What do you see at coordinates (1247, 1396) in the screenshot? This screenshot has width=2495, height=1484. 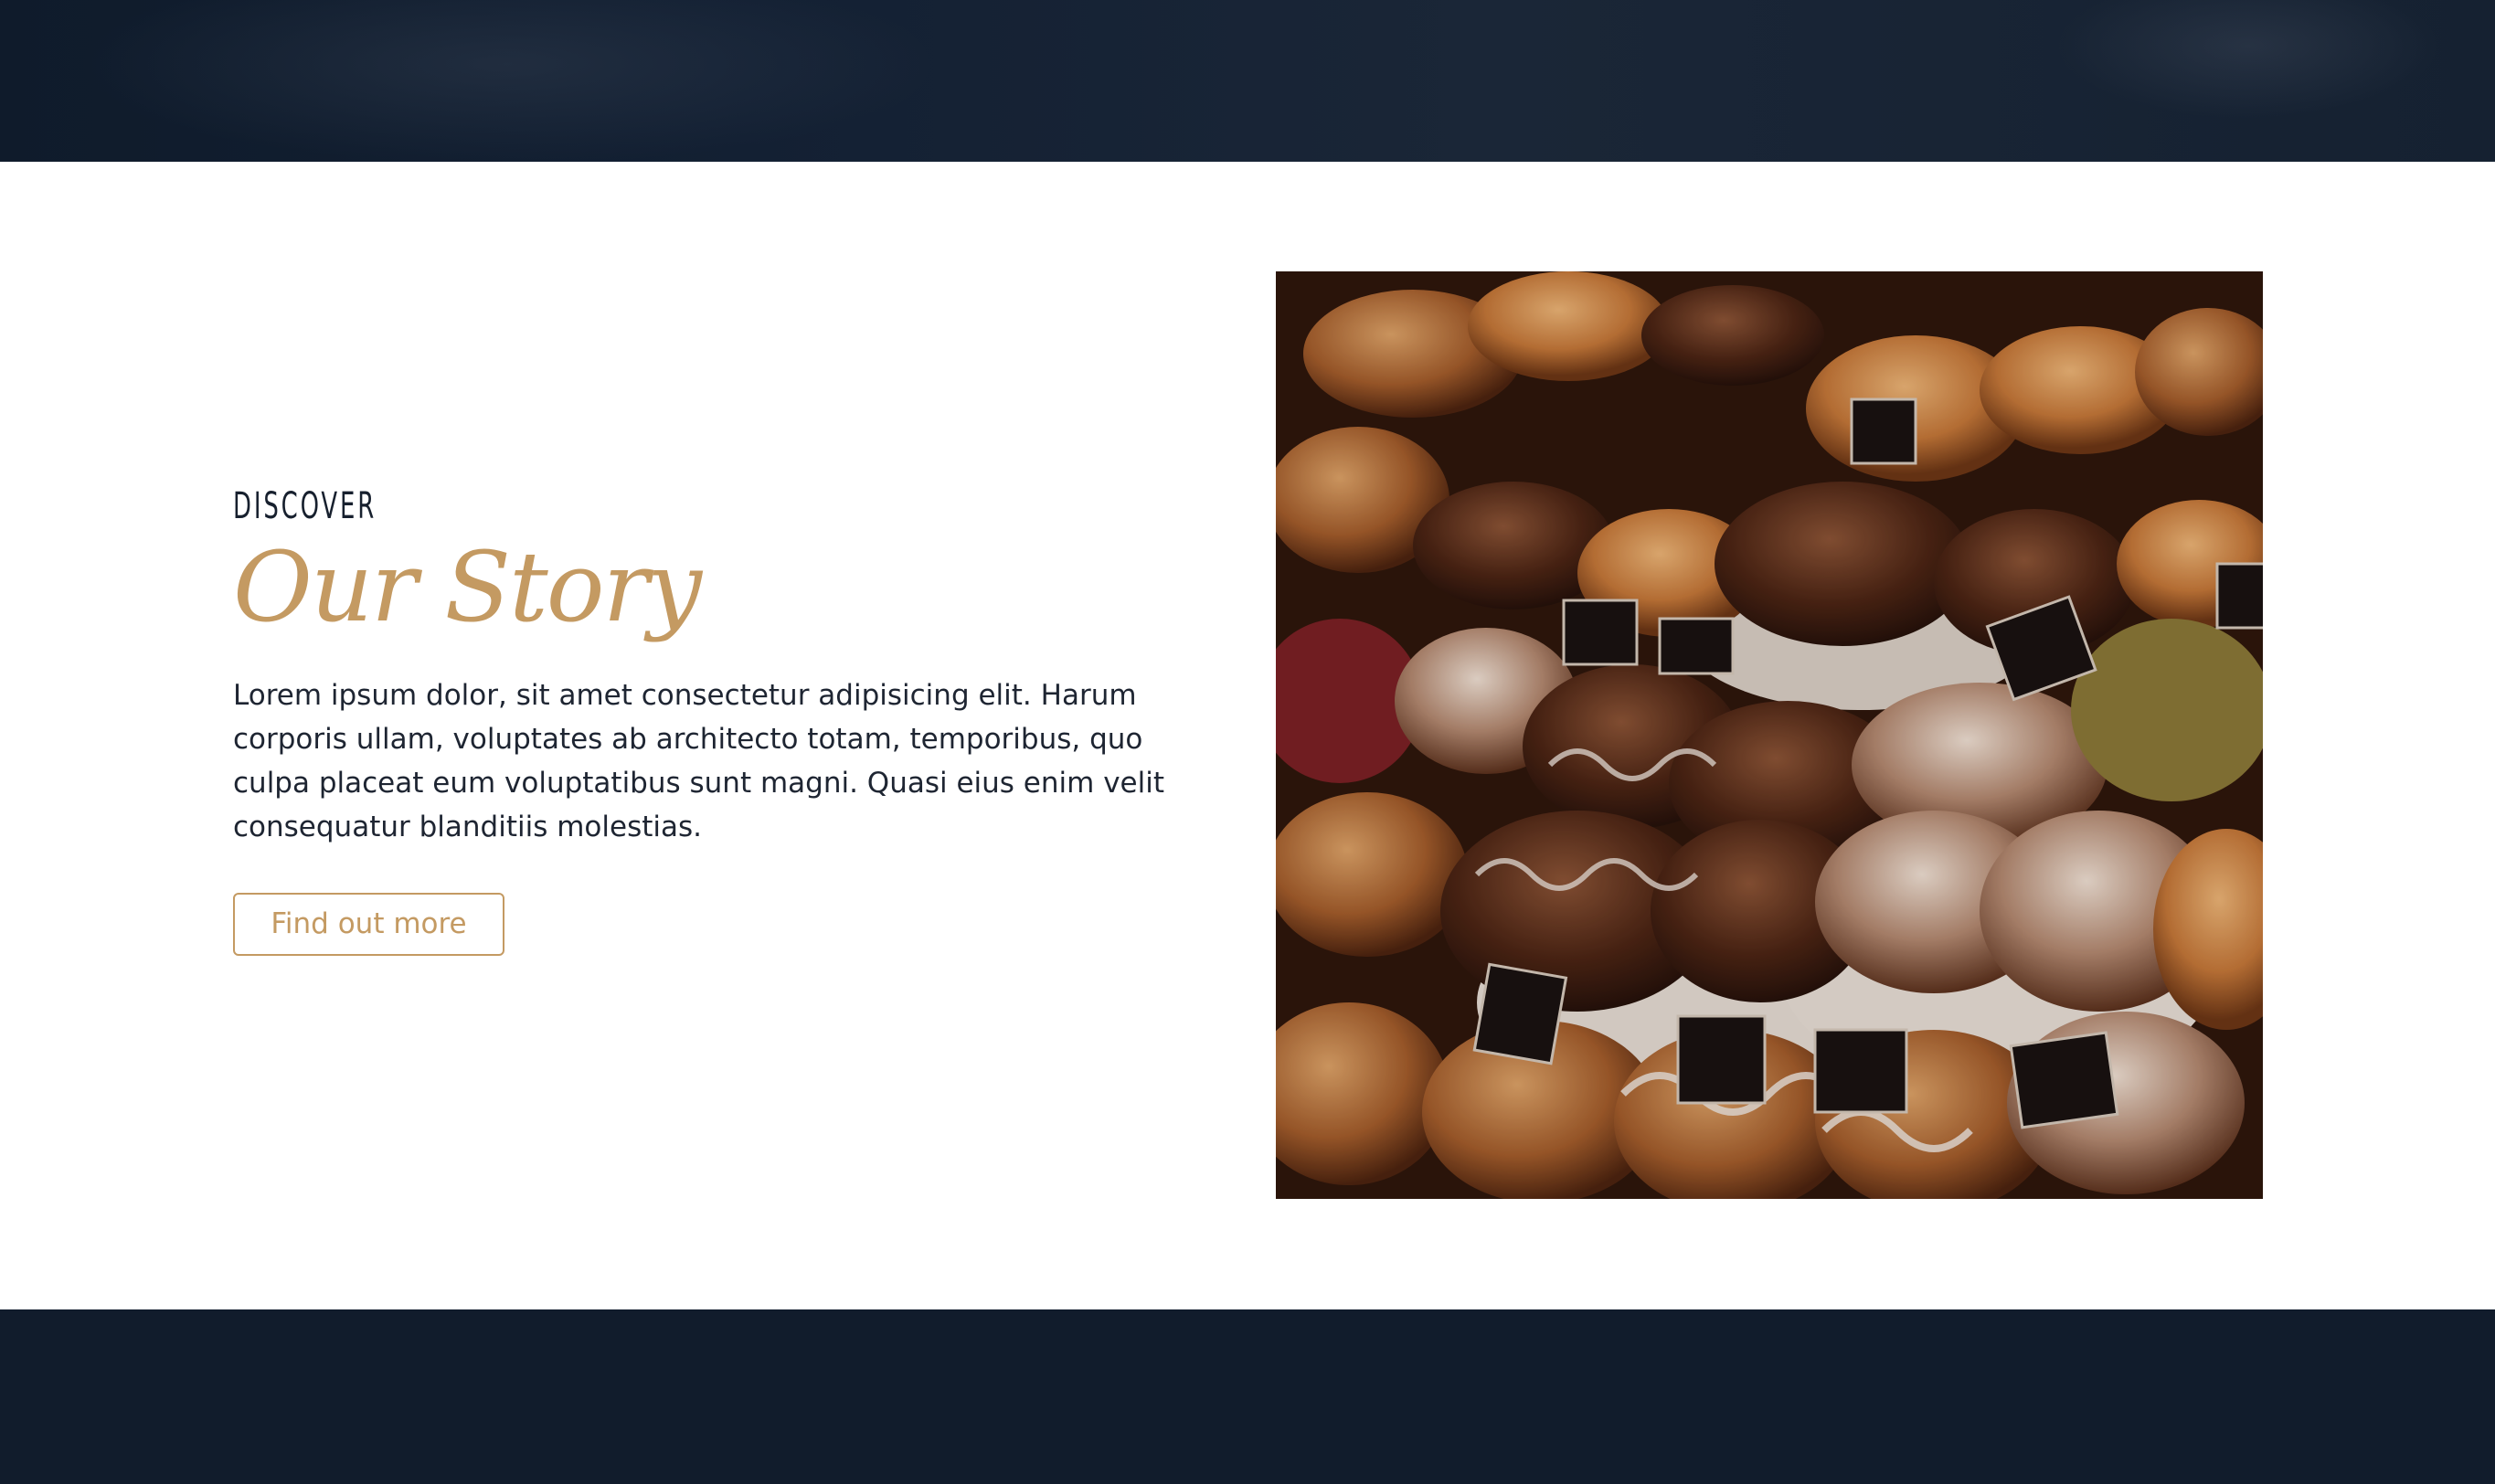 I see `bottom-dark-band` at bounding box center [1247, 1396].